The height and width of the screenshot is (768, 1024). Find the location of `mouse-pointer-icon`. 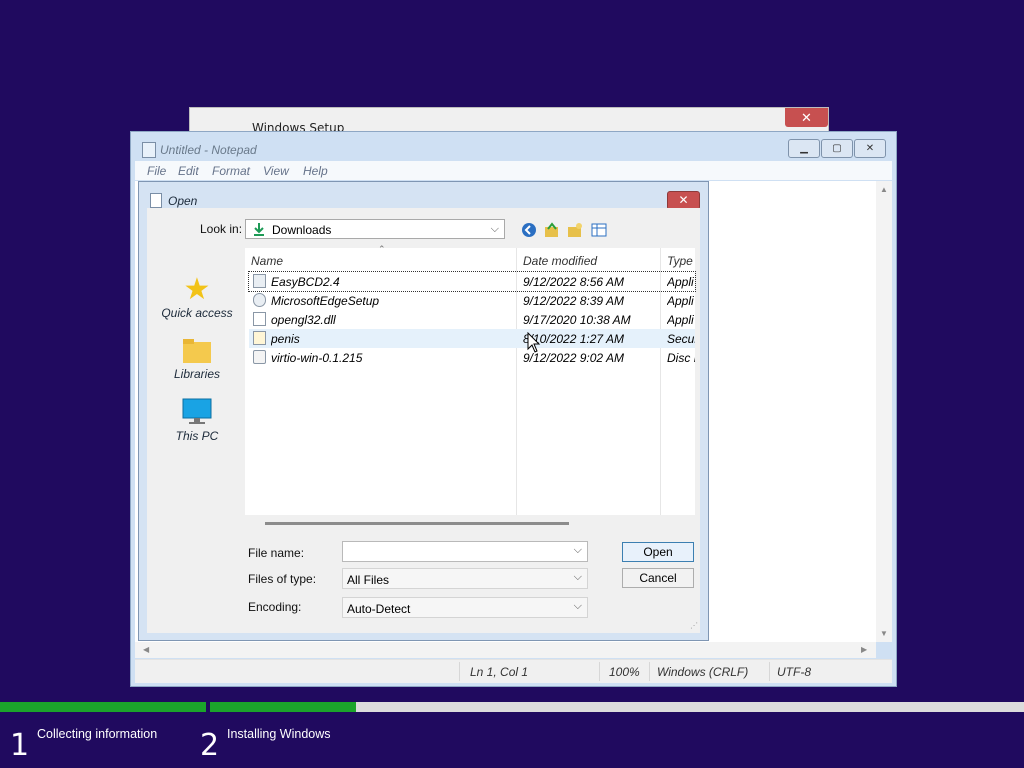

mouse-pointer-icon is located at coordinates (534, 342).